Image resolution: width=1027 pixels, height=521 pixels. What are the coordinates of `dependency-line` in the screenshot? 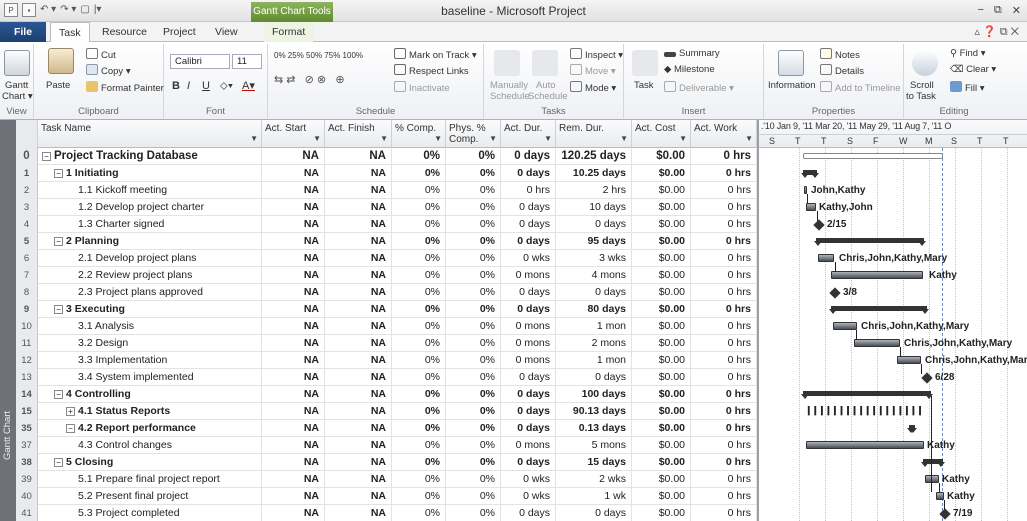 It's located at (931, 444).